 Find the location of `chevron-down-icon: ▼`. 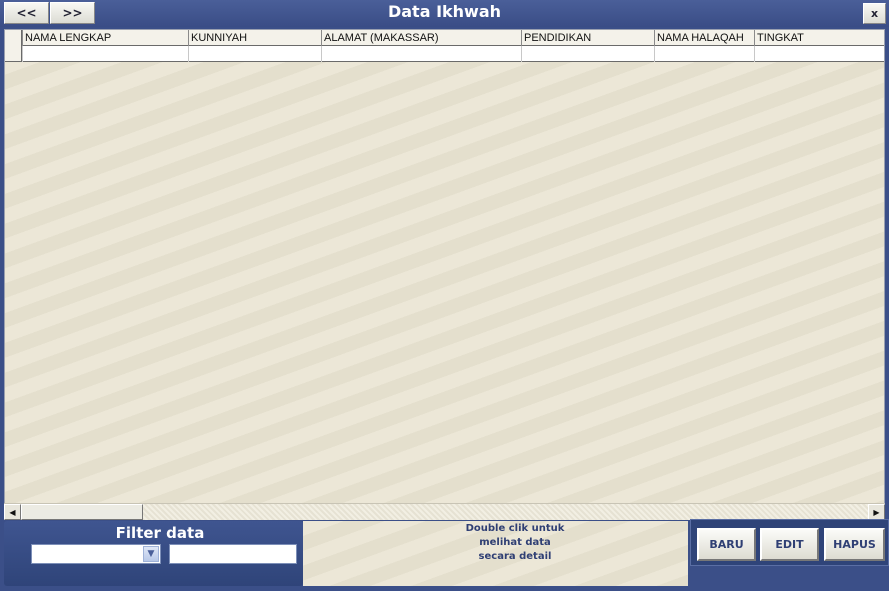

chevron-down-icon: ▼ is located at coordinates (151, 554).